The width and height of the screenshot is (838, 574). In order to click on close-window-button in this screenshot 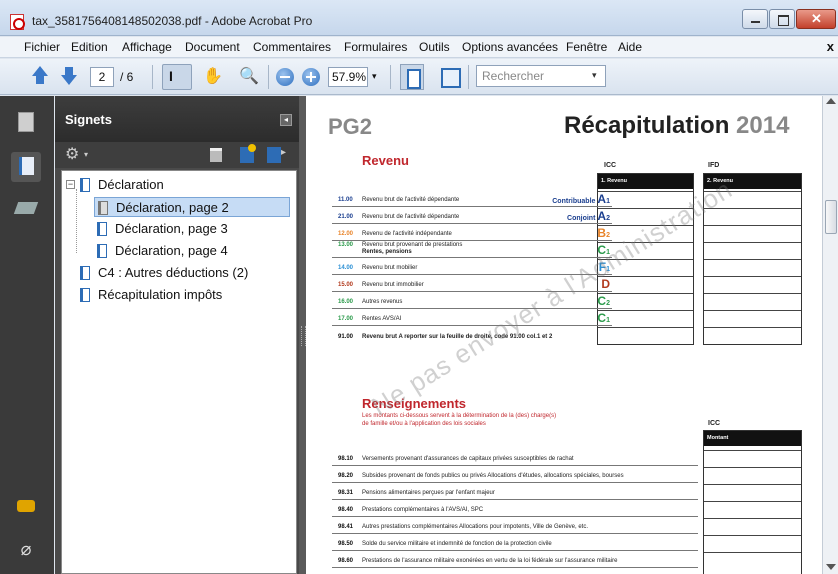, I will do `click(816, 19)`.